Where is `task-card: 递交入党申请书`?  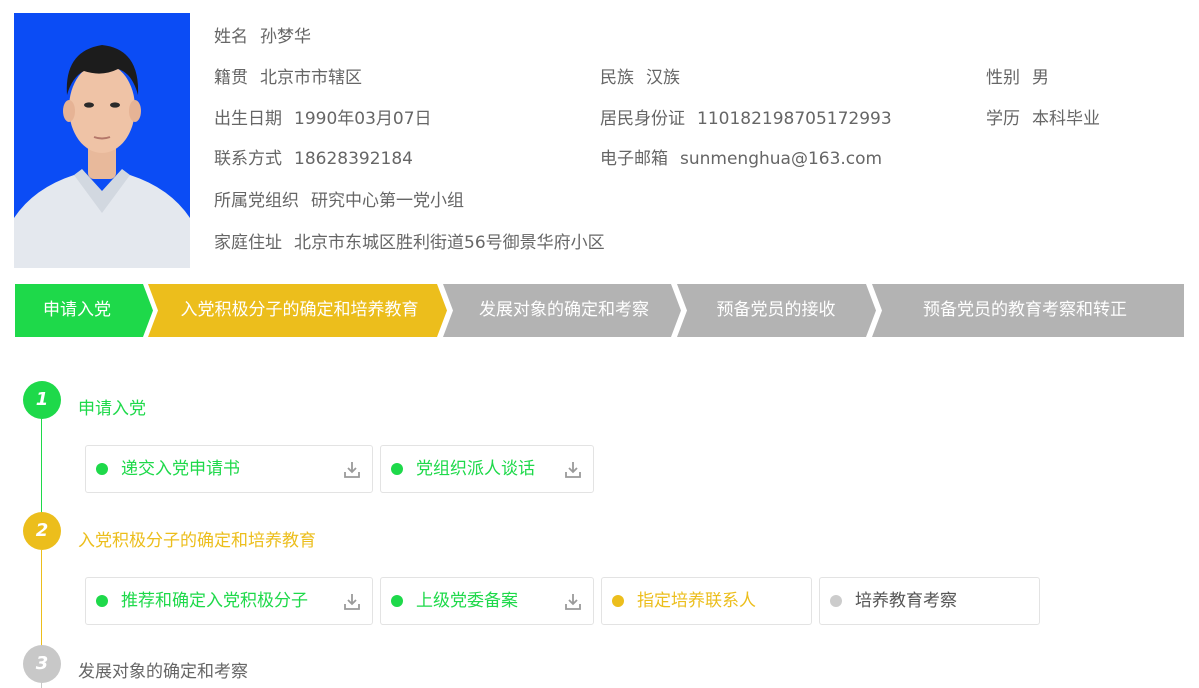
task-card: 递交入党申请书 is located at coordinates (229, 469).